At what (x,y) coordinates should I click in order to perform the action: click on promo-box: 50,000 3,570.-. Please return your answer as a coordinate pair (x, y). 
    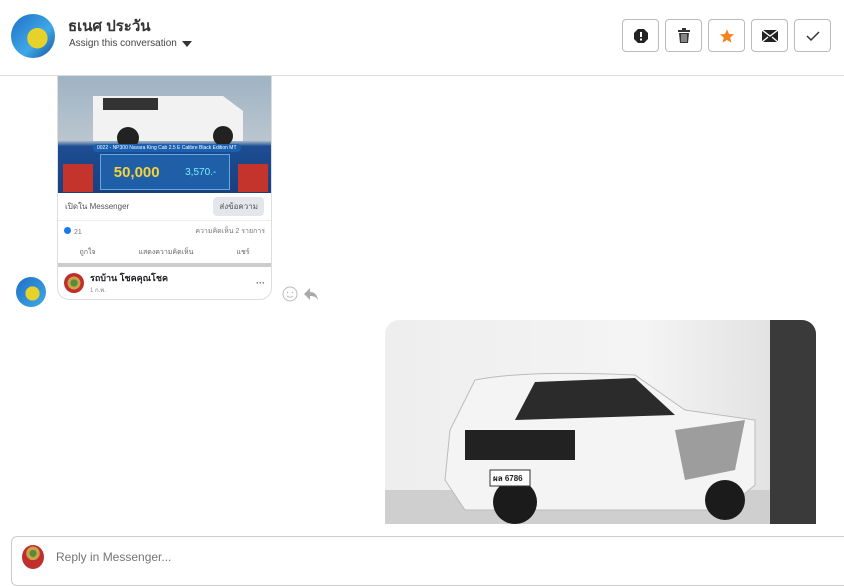
    Looking at the image, I should click on (165, 172).